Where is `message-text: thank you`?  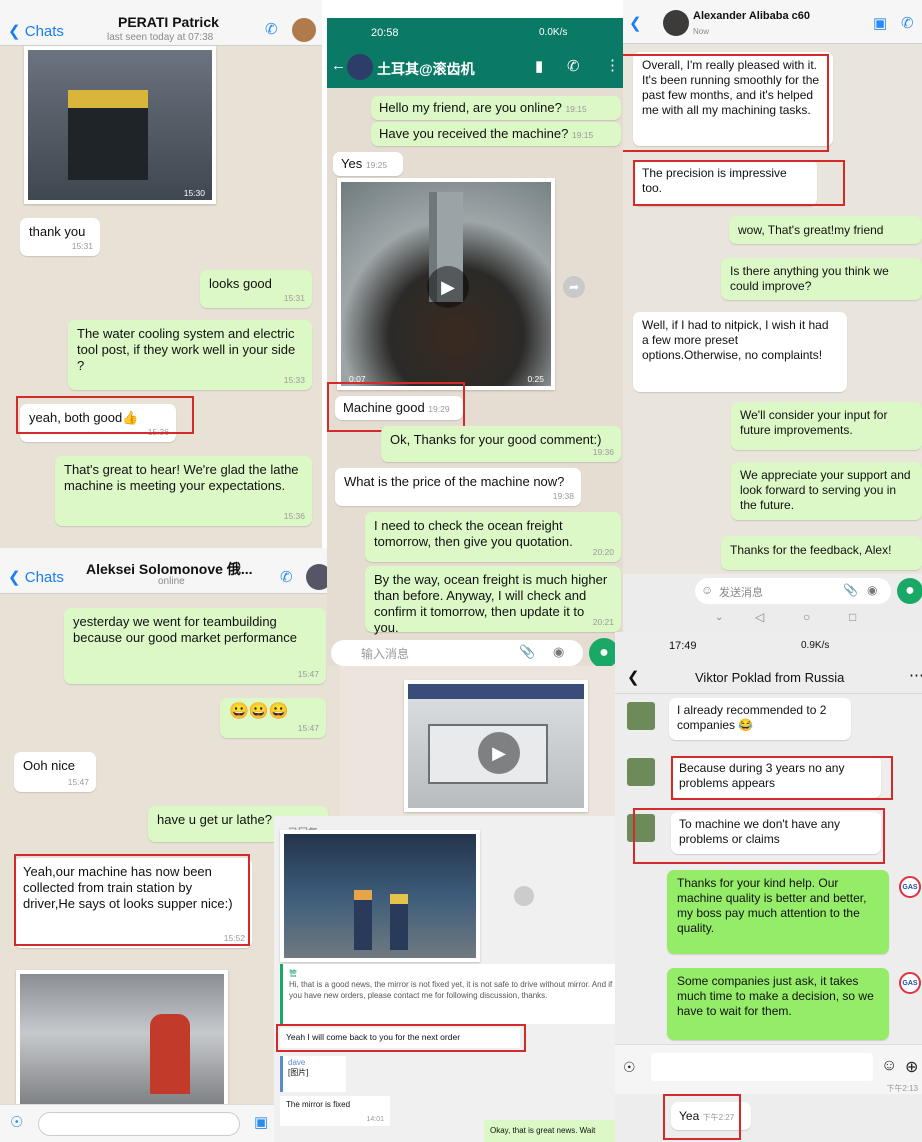 message-text: thank you is located at coordinates (57, 231).